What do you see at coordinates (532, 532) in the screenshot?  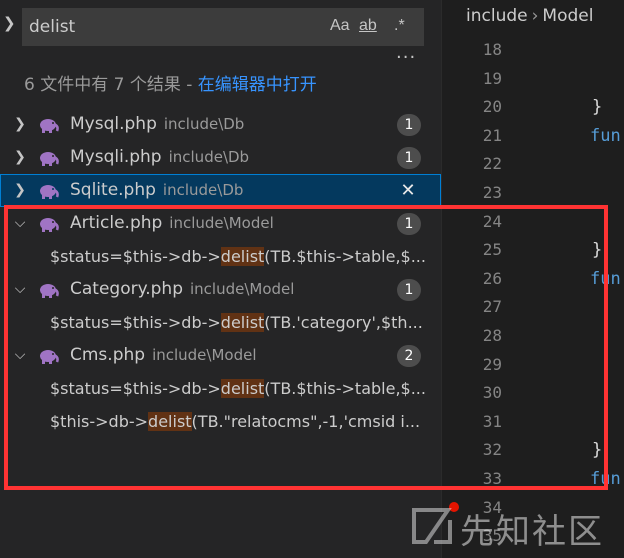 I see `watermark-text: 先知社区` at bounding box center [532, 532].